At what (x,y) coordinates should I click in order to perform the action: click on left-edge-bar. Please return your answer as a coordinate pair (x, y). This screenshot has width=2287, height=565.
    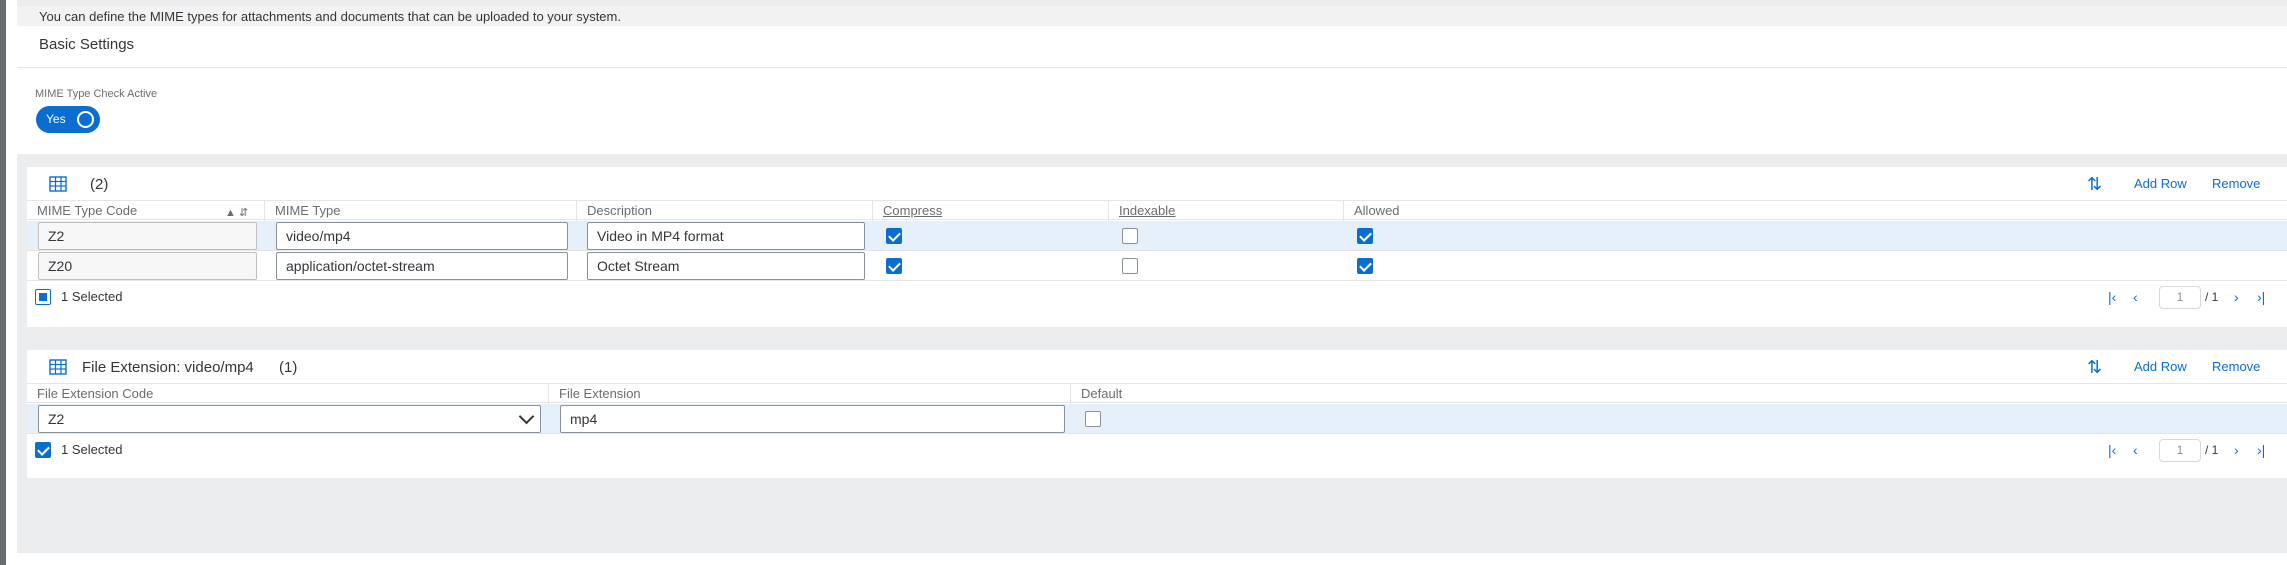
    Looking at the image, I should click on (3, 282).